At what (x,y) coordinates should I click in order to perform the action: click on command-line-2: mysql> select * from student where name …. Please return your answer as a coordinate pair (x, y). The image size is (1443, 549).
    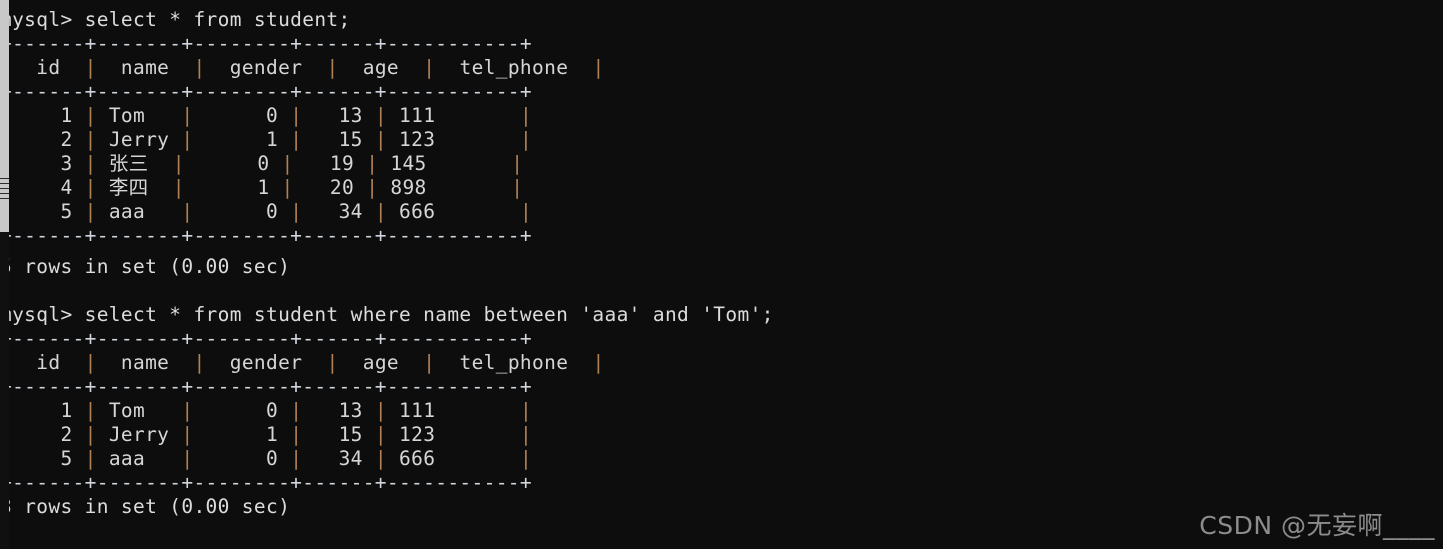
    Looking at the image, I should click on (387, 314).